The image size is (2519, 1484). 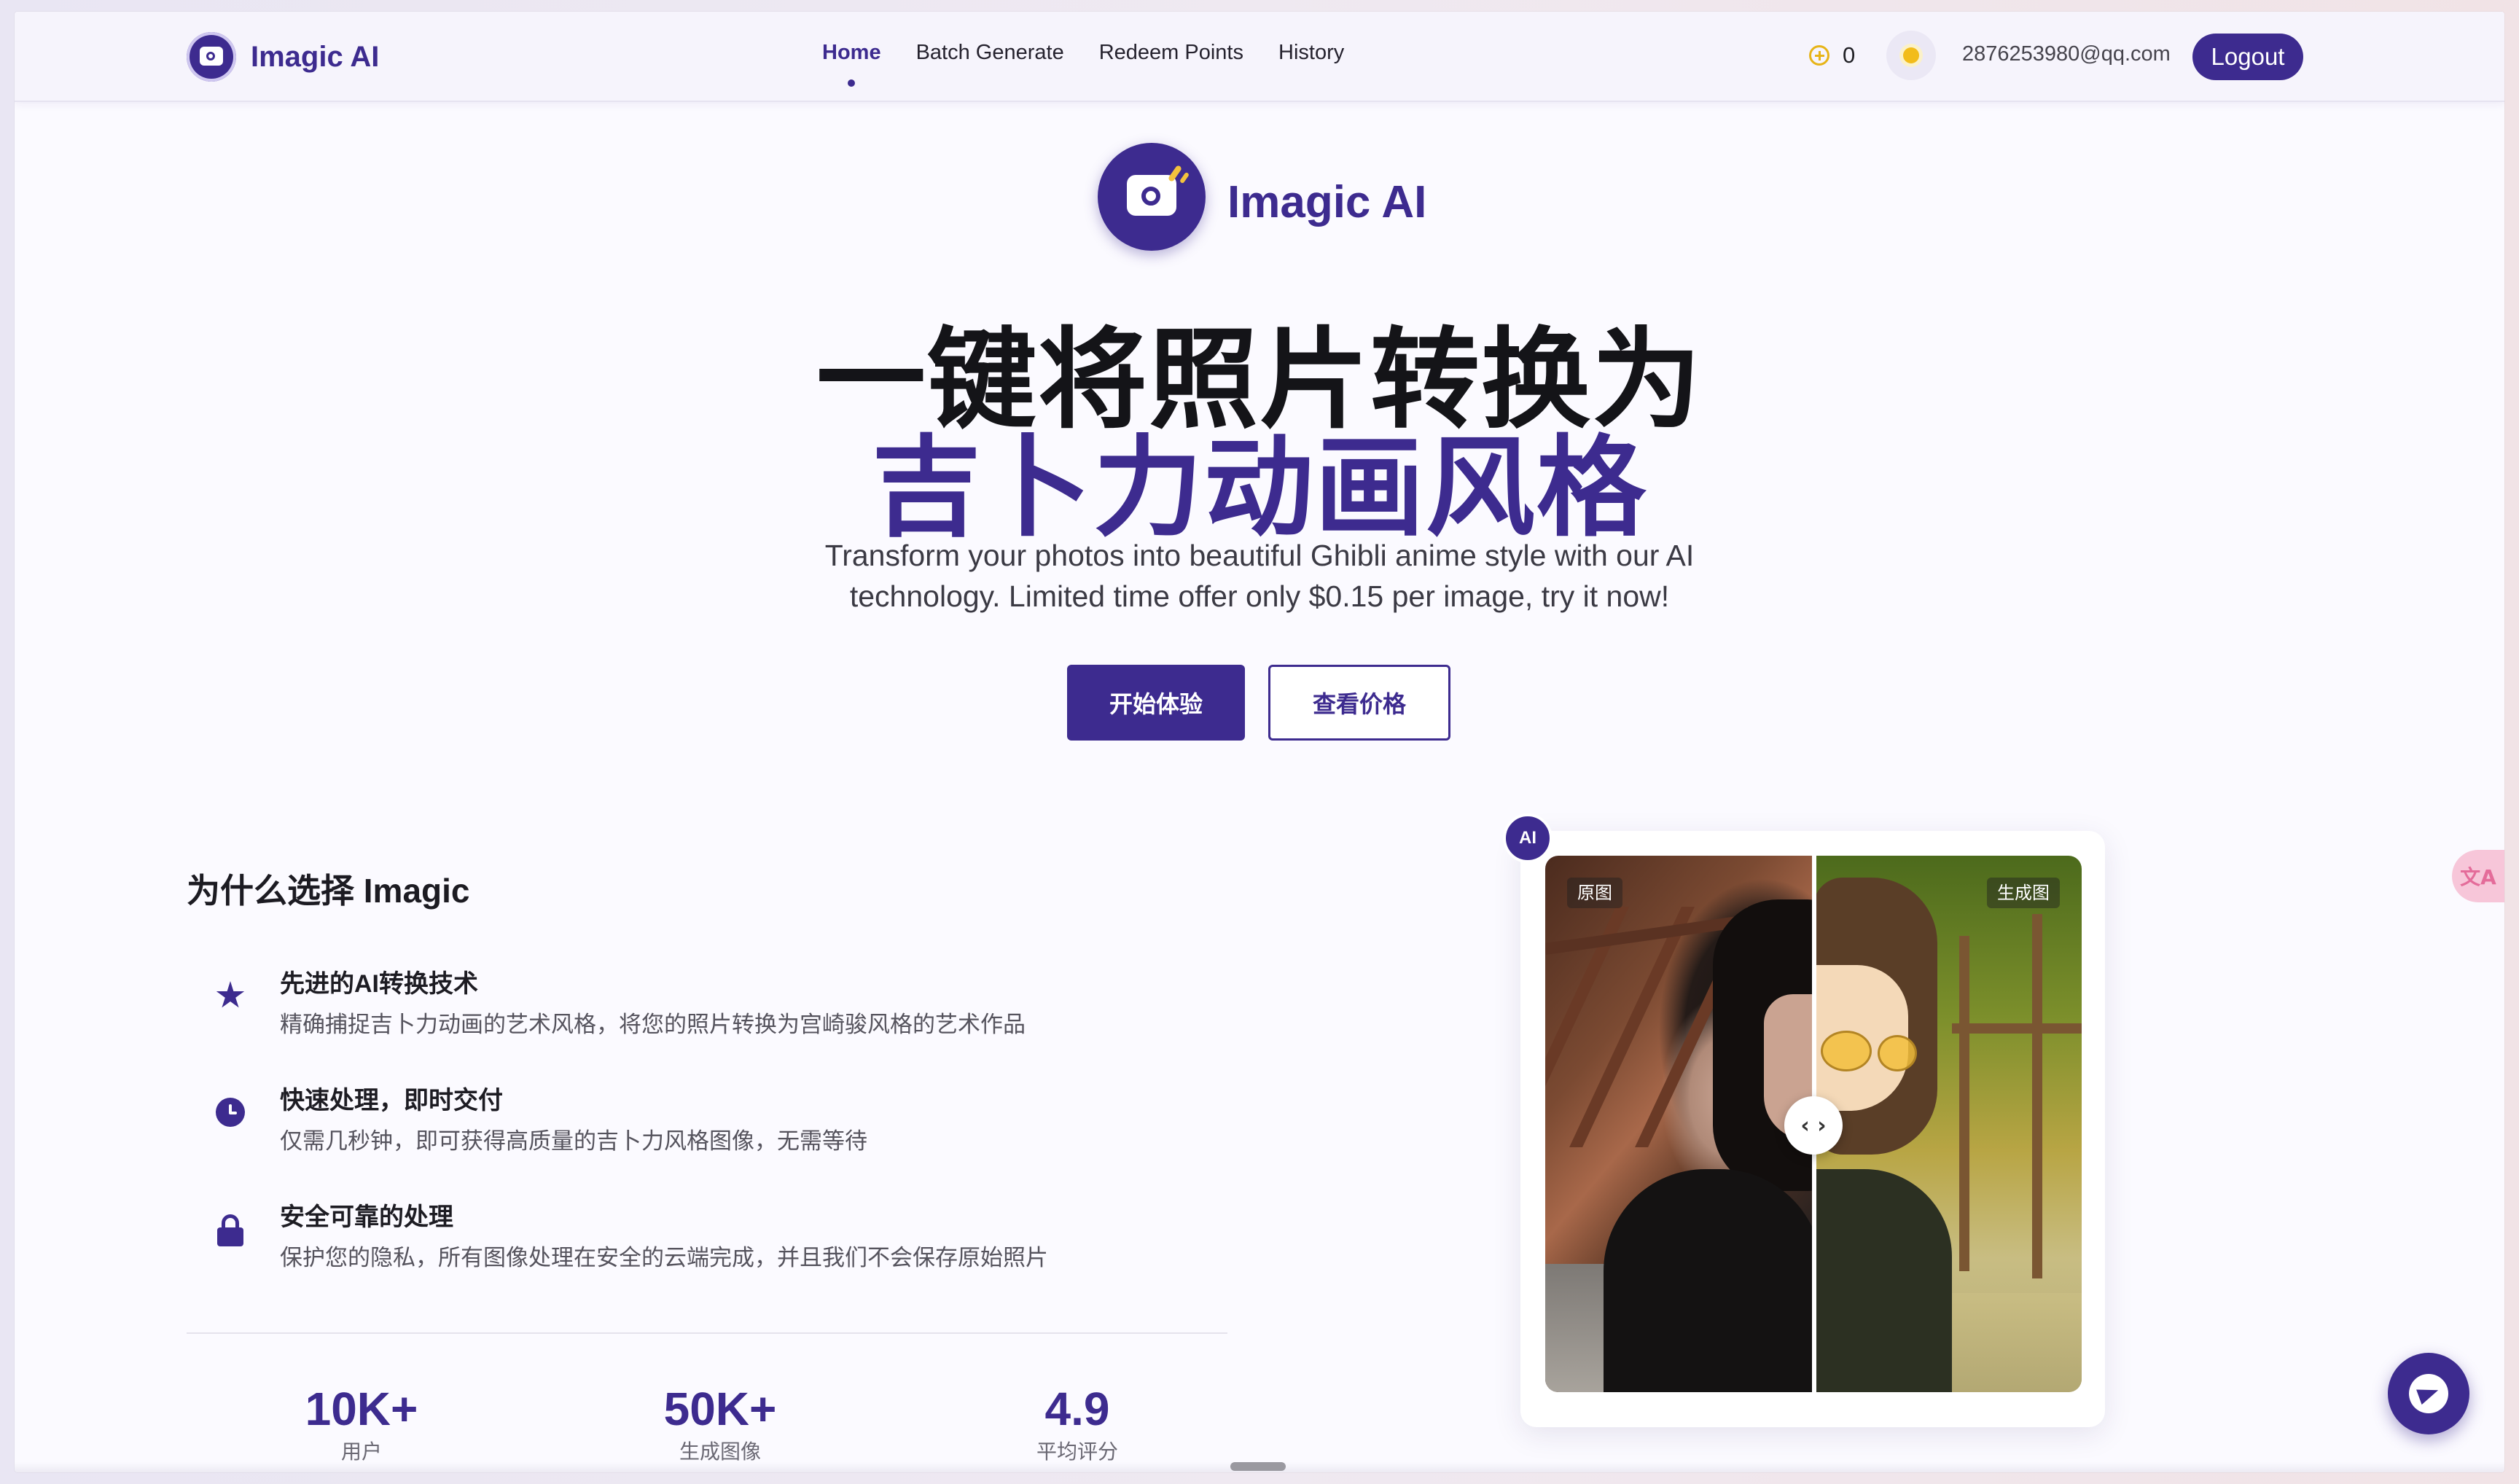 What do you see at coordinates (1311, 53) in the screenshot?
I see `nav-history: History` at bounding box center [1311, 53].